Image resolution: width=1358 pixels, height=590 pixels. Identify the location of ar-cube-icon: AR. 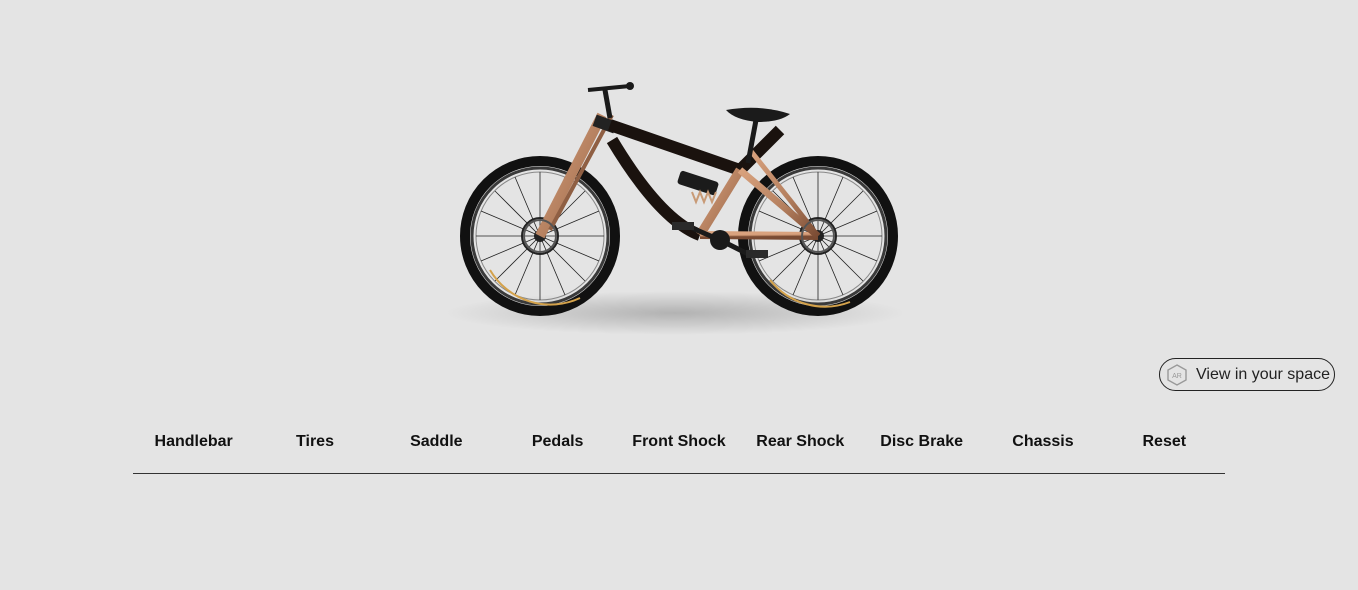
(1177, 374).